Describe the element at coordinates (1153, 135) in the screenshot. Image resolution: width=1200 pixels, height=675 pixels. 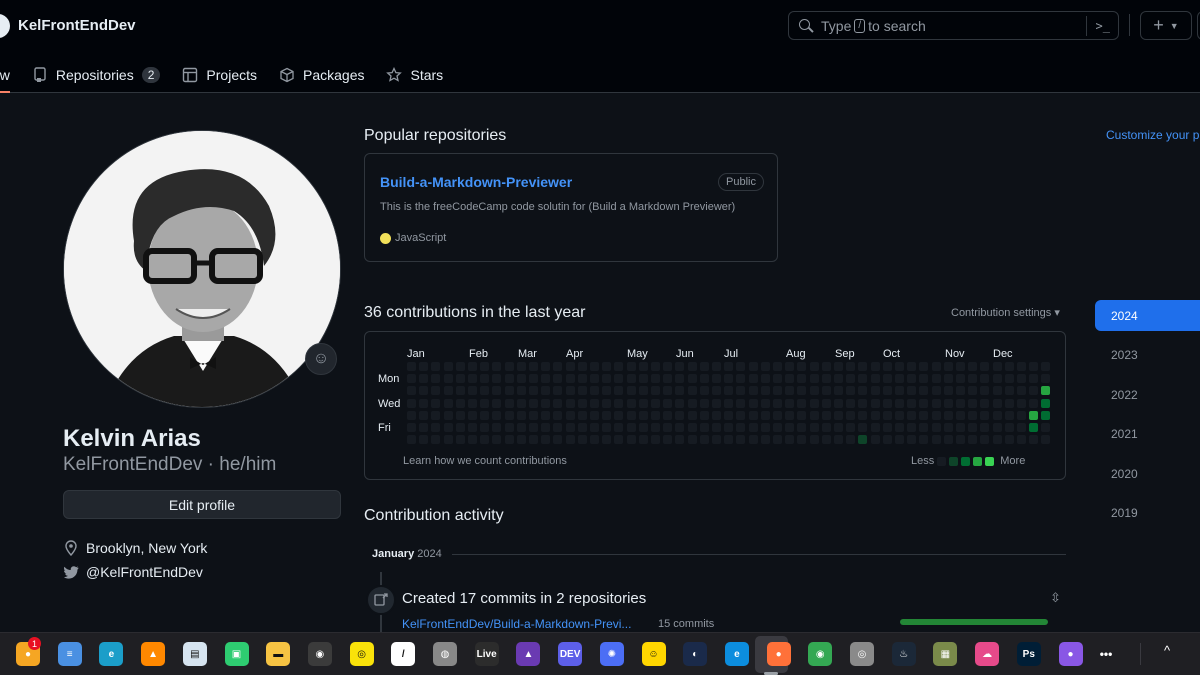
I see `customize-pins-link: Customize your pins` at that location.